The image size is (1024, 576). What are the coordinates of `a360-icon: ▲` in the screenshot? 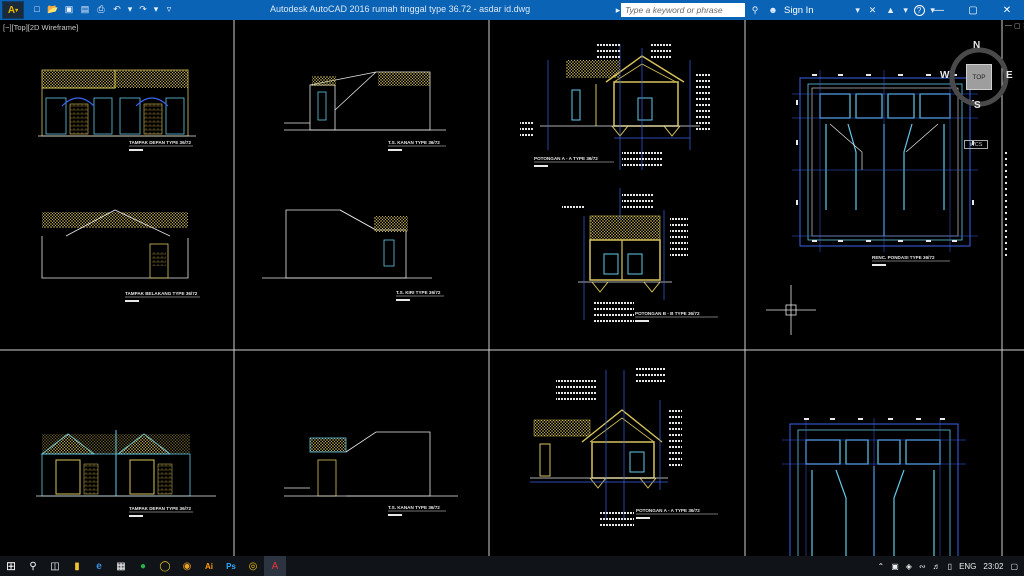 It's located at (891, 10).